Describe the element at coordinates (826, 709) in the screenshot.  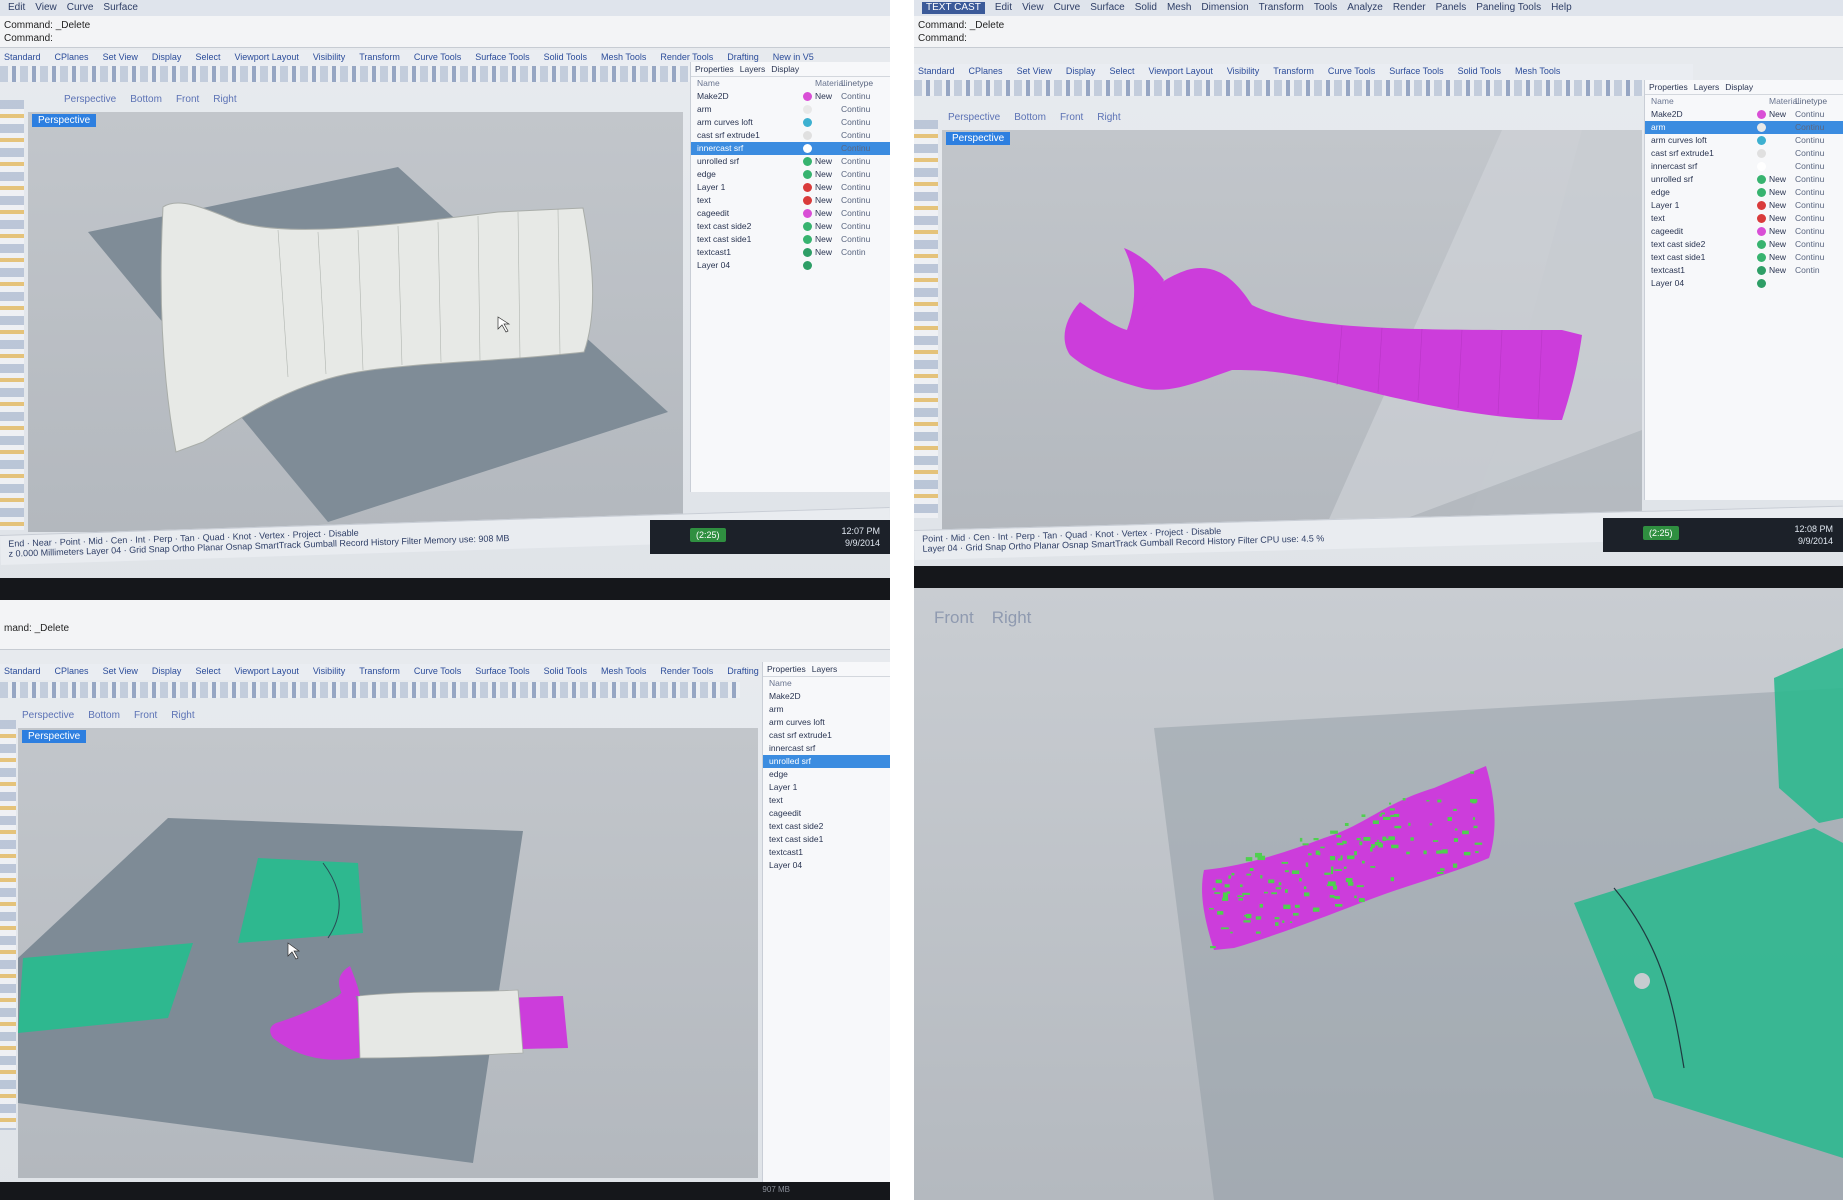
I see `layer-row: arm` at that location.